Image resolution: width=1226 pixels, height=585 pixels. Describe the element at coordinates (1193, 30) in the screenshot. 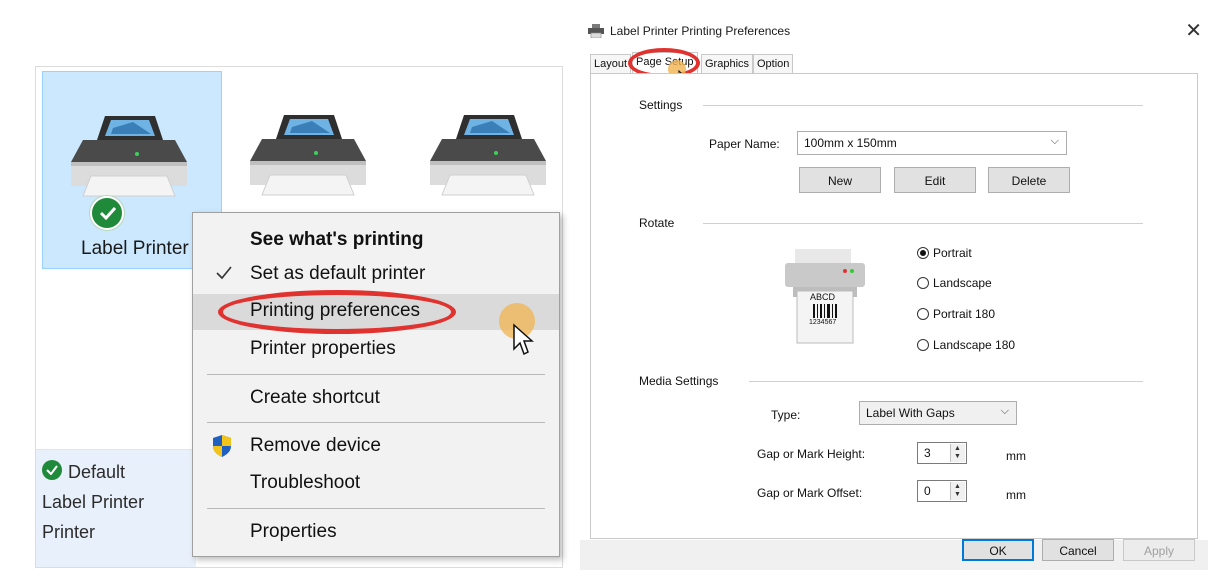

I see `close-icon: ✕` at that location.